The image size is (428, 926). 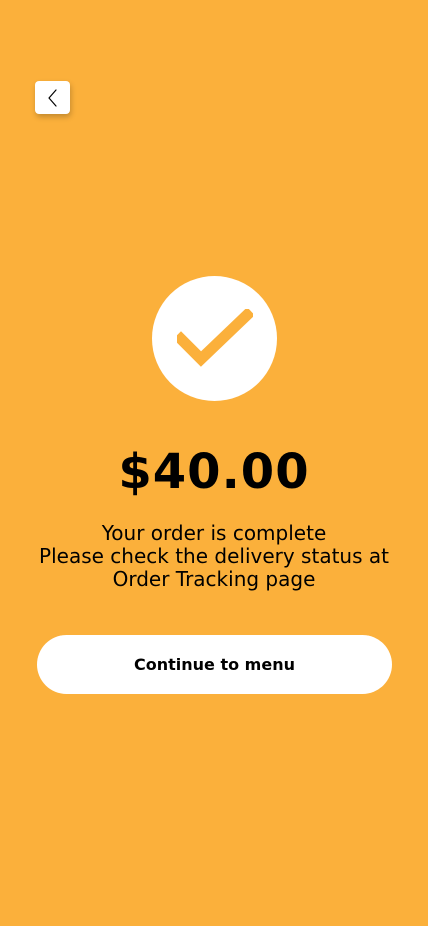 I want to click on message-line-2: Please check the delivery status at, so click(x=214, y=556).